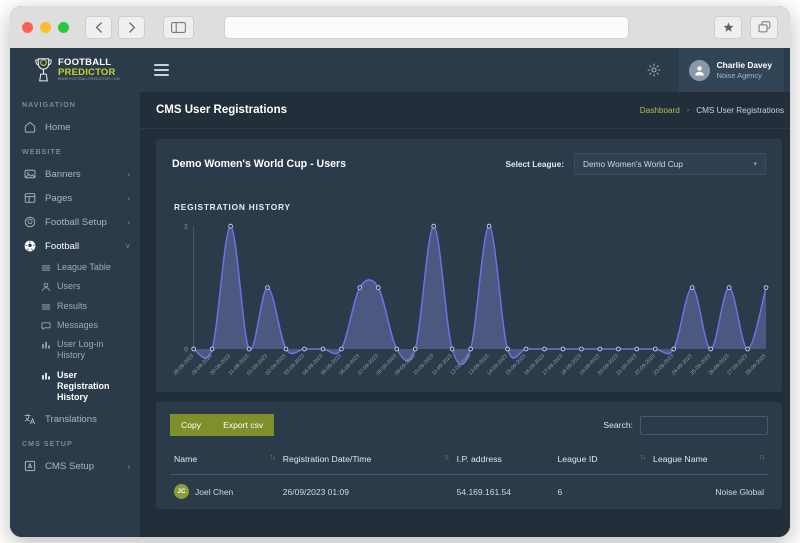  Describe the element at coordinates (59, 198) in the screenshot. I see `sidebar-item-label: Pages` at that location.